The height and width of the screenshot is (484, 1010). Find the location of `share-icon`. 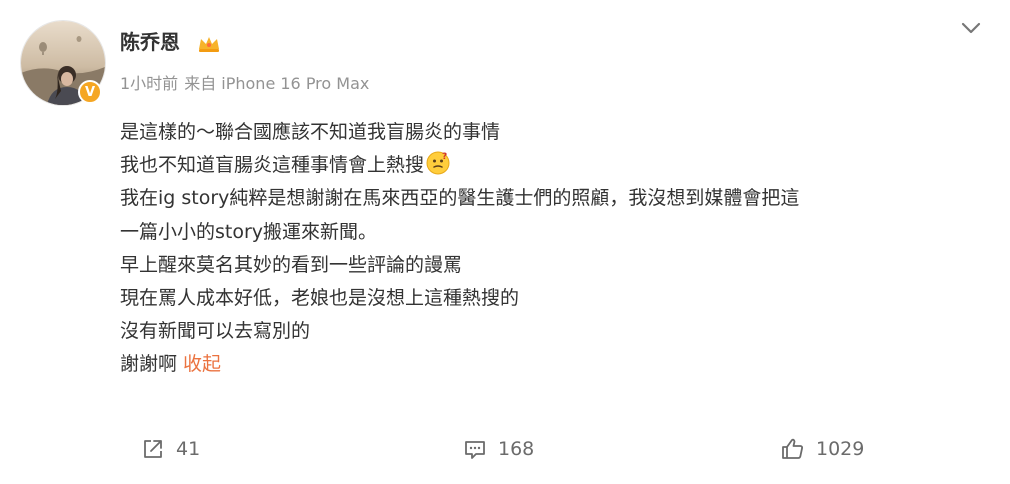

share-icon is located at coordinates (153, 449).